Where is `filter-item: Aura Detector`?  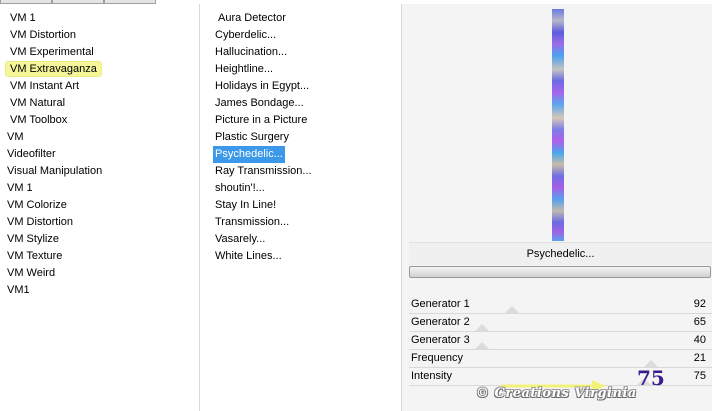
filter-item: Aura Detector is located at coordinates (263, 18).